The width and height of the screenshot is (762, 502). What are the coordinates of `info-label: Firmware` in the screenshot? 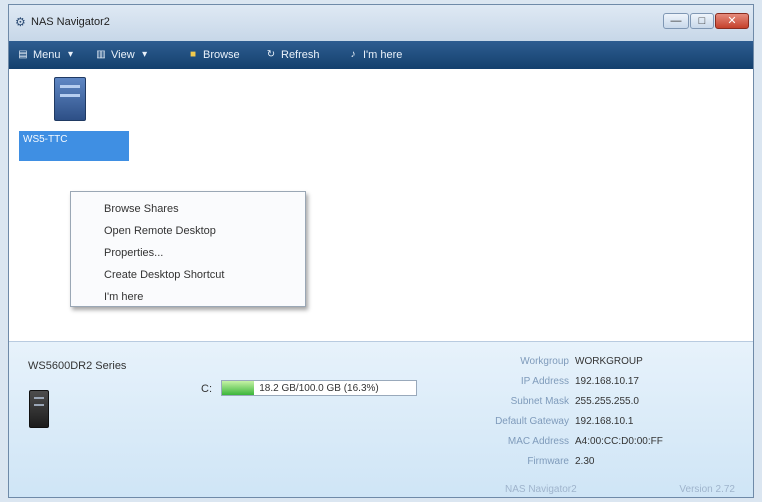 It's located at (548, 461).